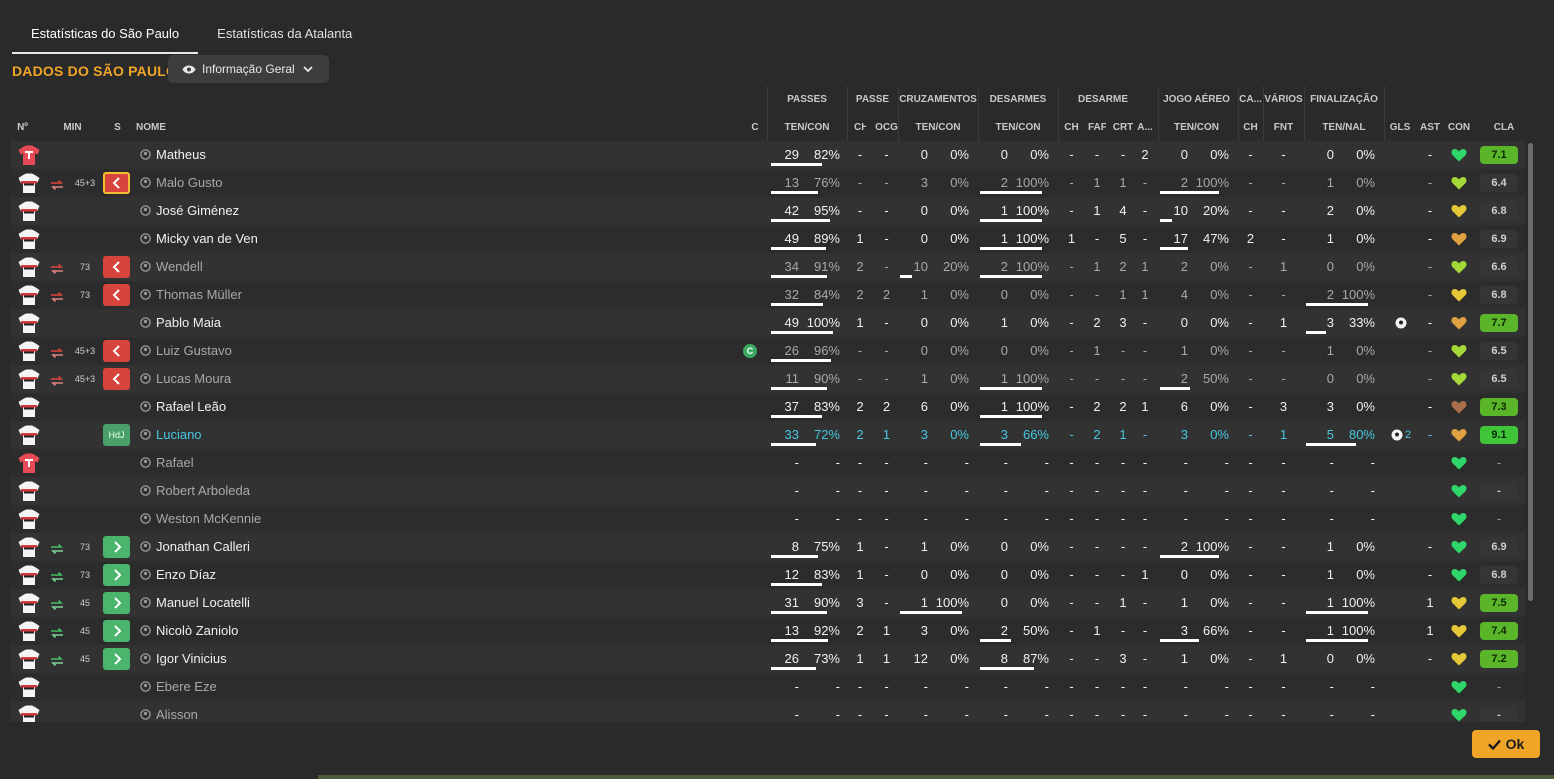 The width and height of the screenshot is (1554, 779). I want to click on table-row: Robert Arboleda - - - - - - - - - - - - - - - - - - -, so click(767, 491).